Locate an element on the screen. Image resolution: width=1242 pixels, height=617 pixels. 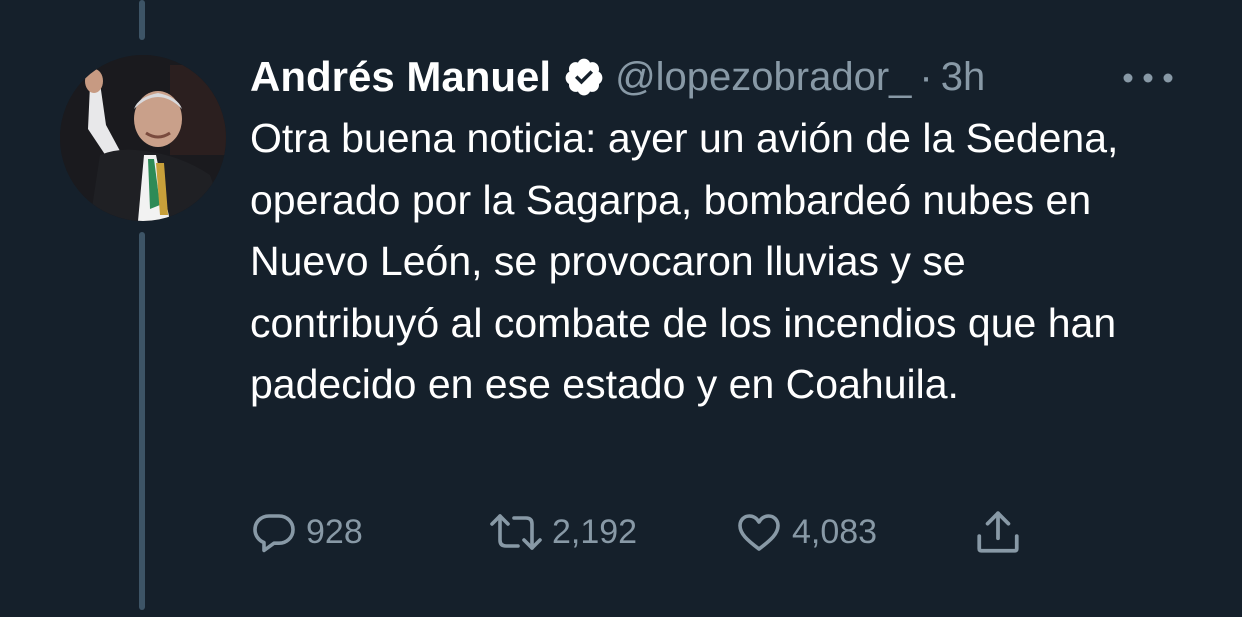
avatar is located at coordinates (143, 138).